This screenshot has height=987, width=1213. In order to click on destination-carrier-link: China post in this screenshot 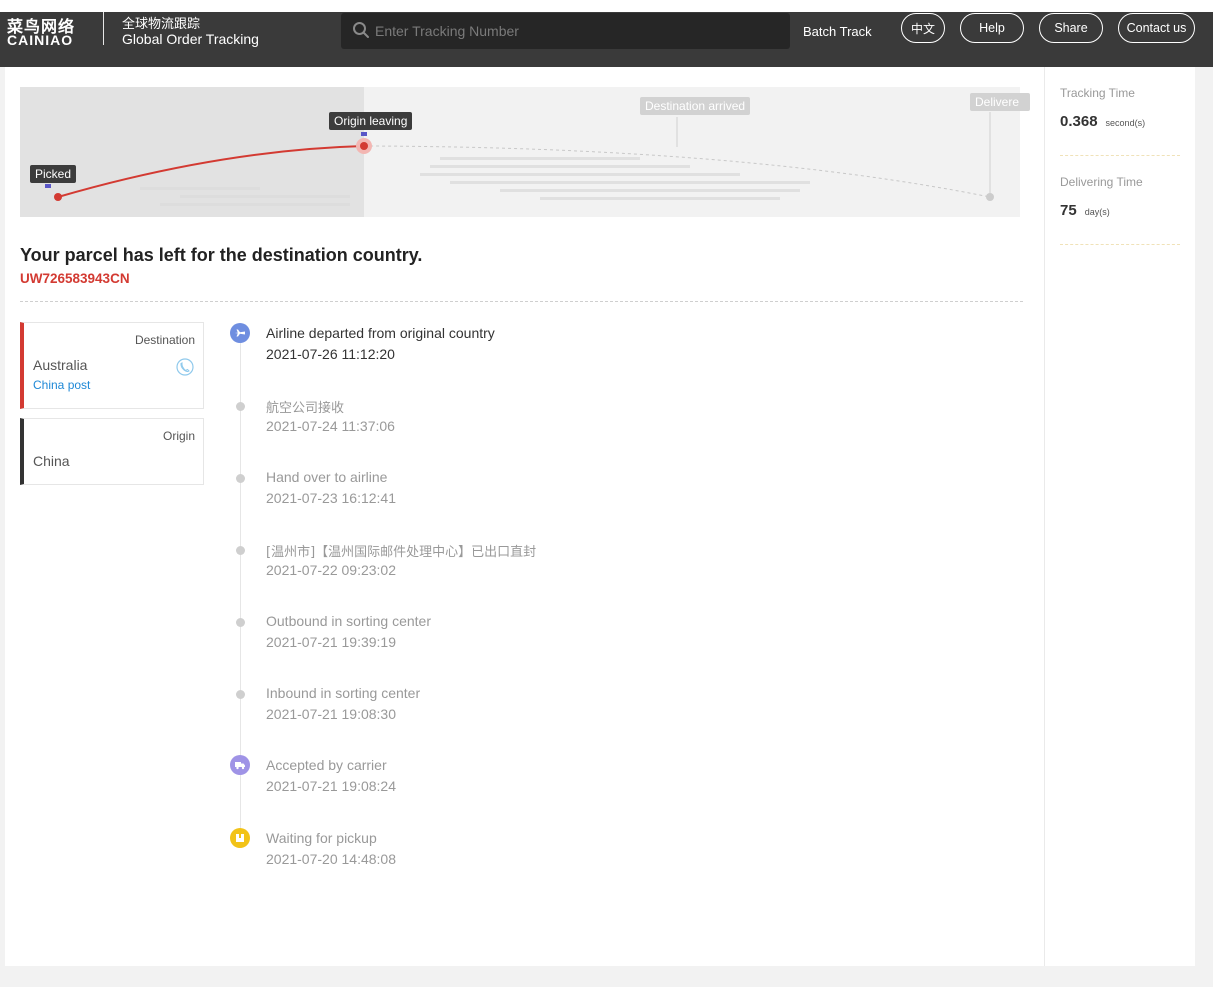, I will do `click(61, 385)`.